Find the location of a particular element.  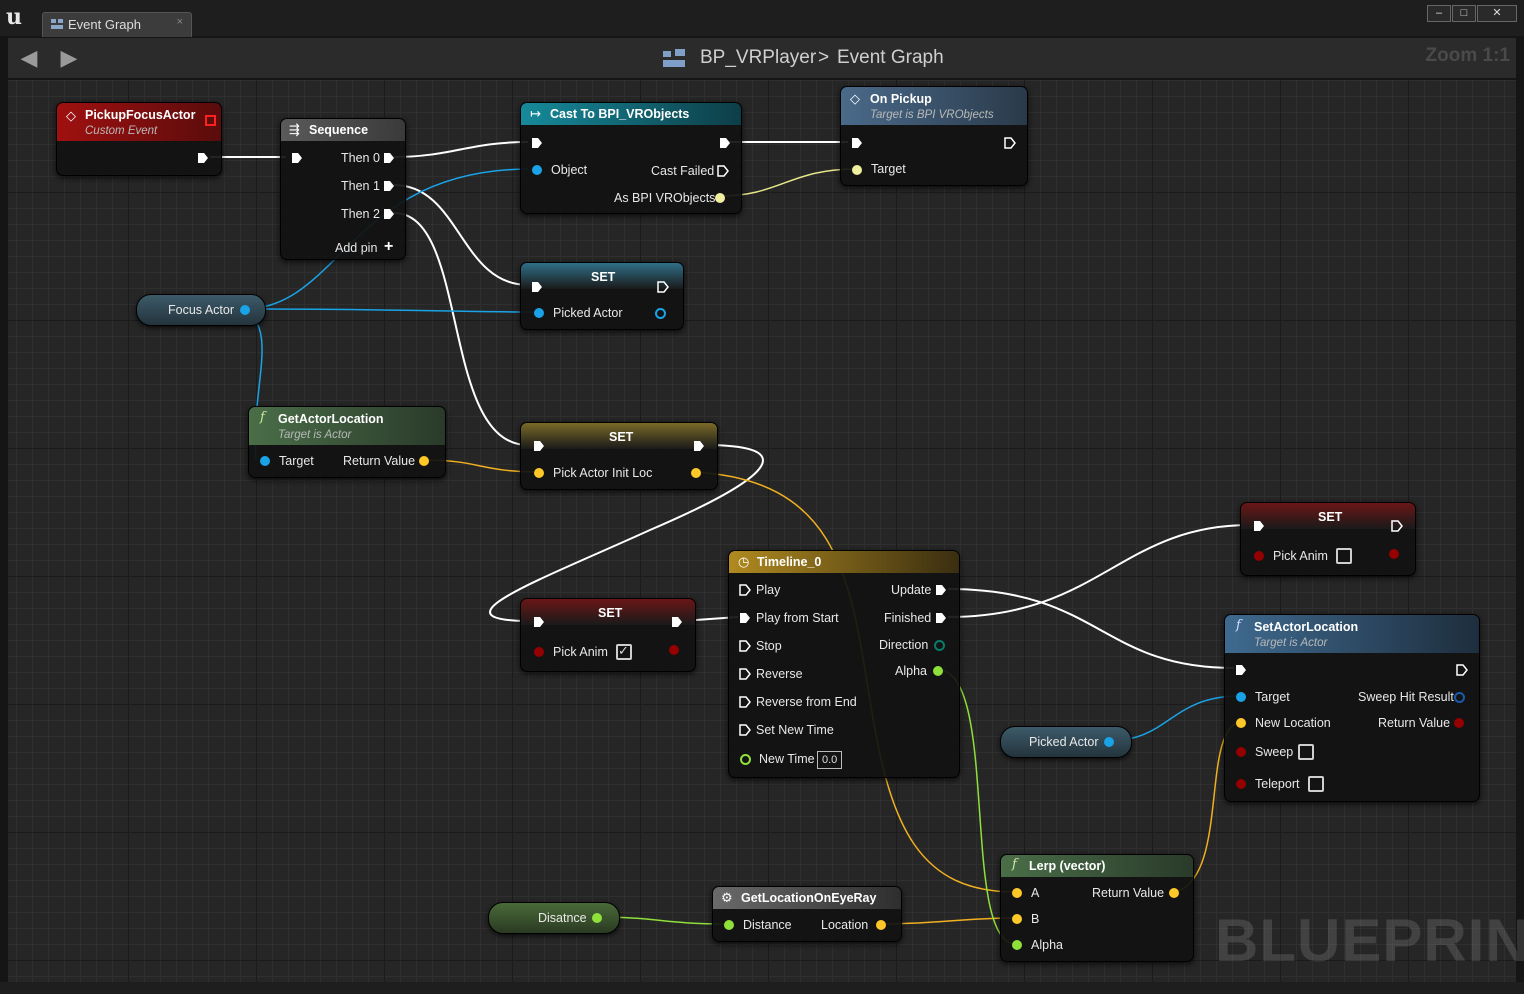

distance-pin is located at coordinates (729, 925).